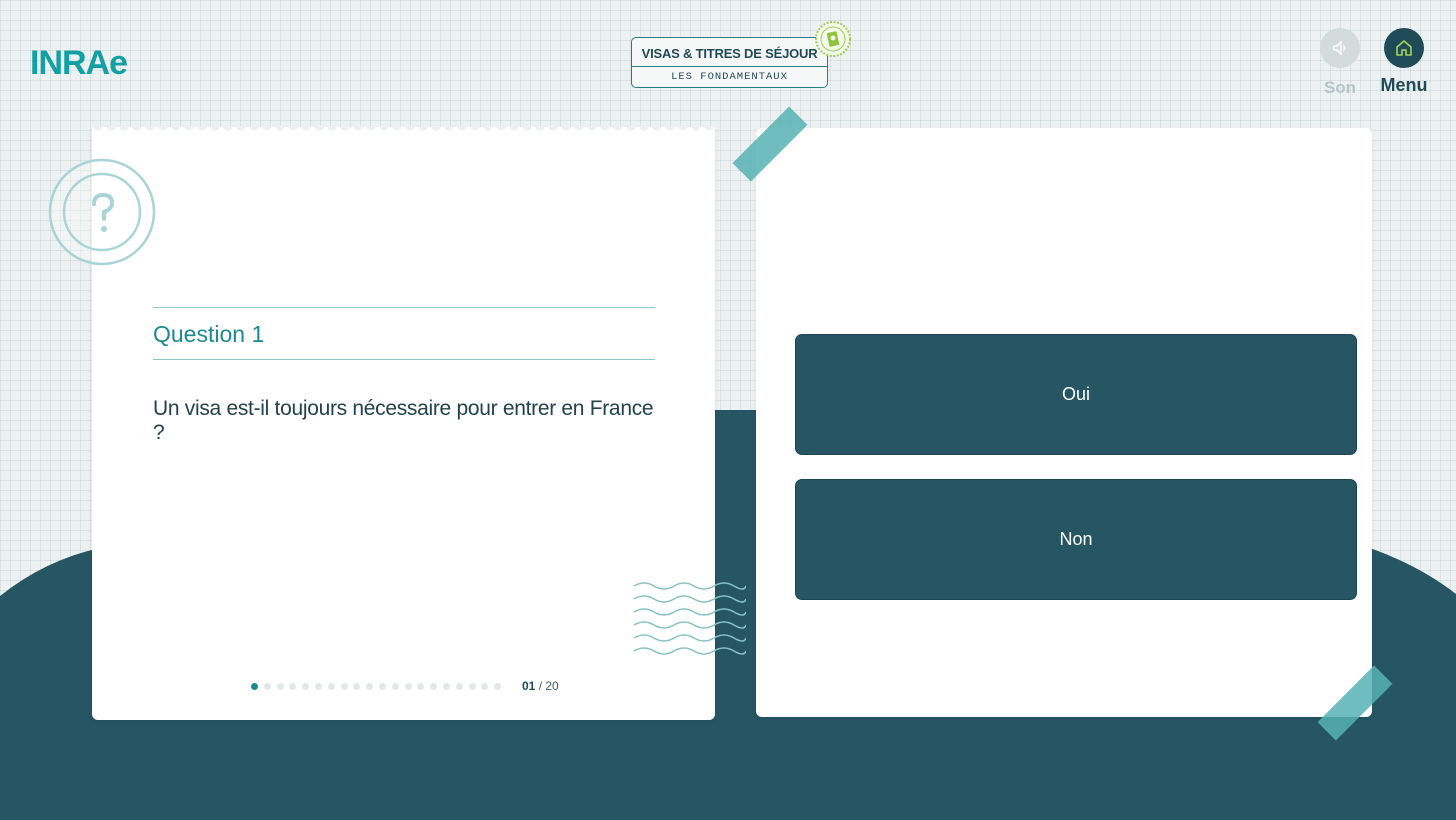 This screenshot has height=820, width=1456. I want to click on question-mark-stamp-icon, so click(102, 212).